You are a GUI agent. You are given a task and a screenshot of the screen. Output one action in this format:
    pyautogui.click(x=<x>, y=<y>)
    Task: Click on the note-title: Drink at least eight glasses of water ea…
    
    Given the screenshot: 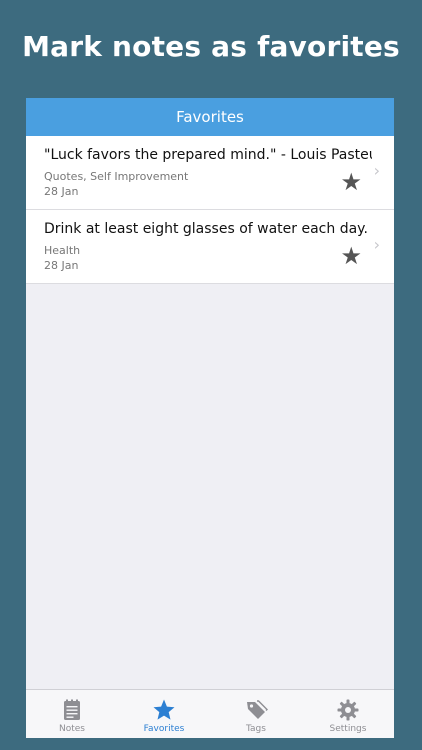 What is the action you would take?
    pyautogui.click(x=206, y=229)
    